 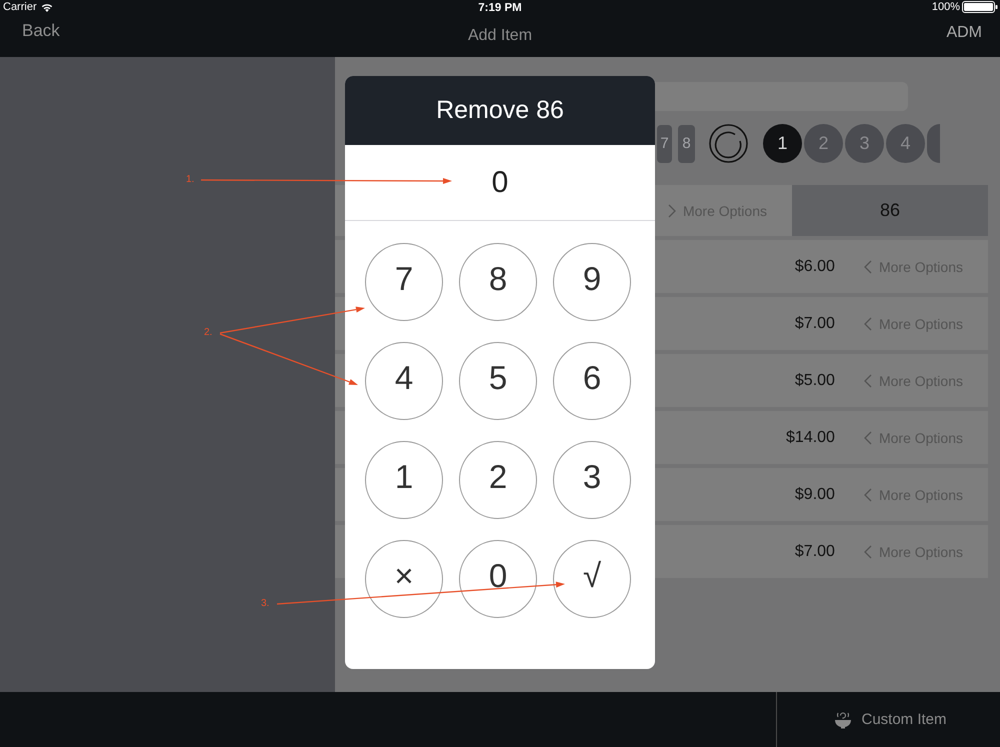 What do you see at coordinates (814, 267) in the screenshot?
I see `price-text: $6.00` at bounding box center [814, 267].